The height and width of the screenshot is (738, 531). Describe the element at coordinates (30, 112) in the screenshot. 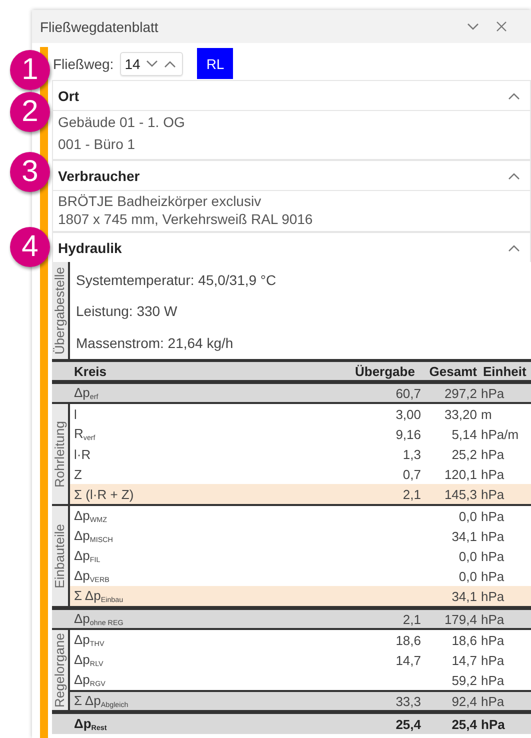

I see `callout-badge: 2` at that location.